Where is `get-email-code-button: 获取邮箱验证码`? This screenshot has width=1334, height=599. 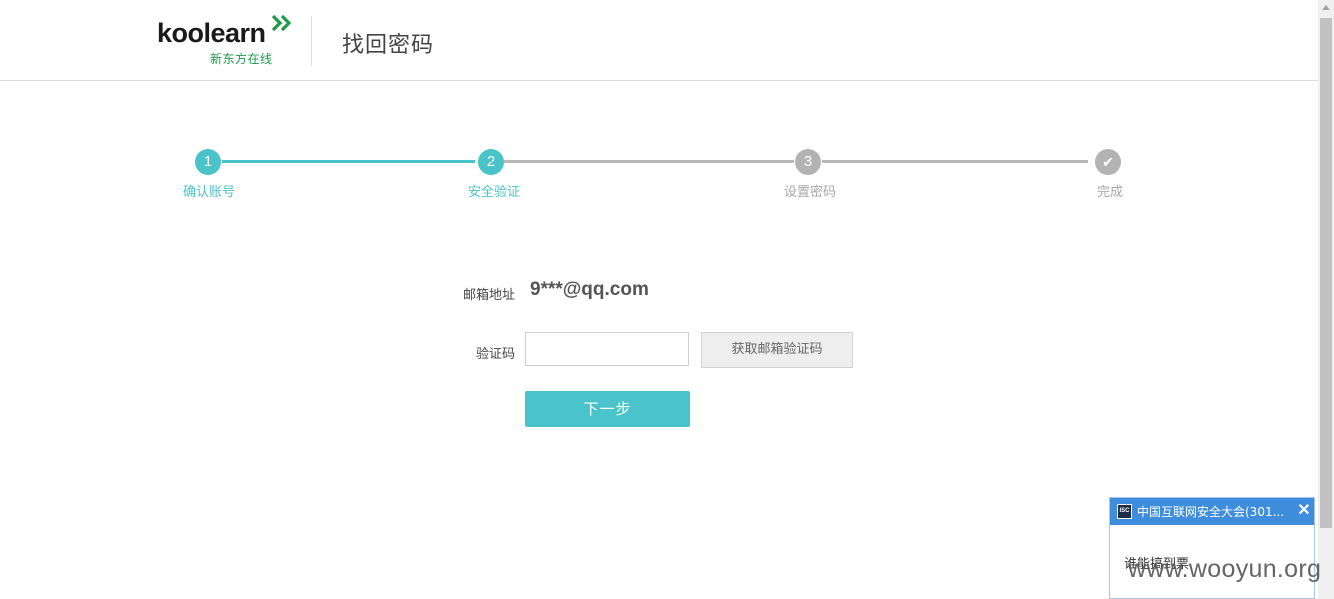 get-email-code-button: 获取邮箱验证码 is located at coordinates (777, 350).